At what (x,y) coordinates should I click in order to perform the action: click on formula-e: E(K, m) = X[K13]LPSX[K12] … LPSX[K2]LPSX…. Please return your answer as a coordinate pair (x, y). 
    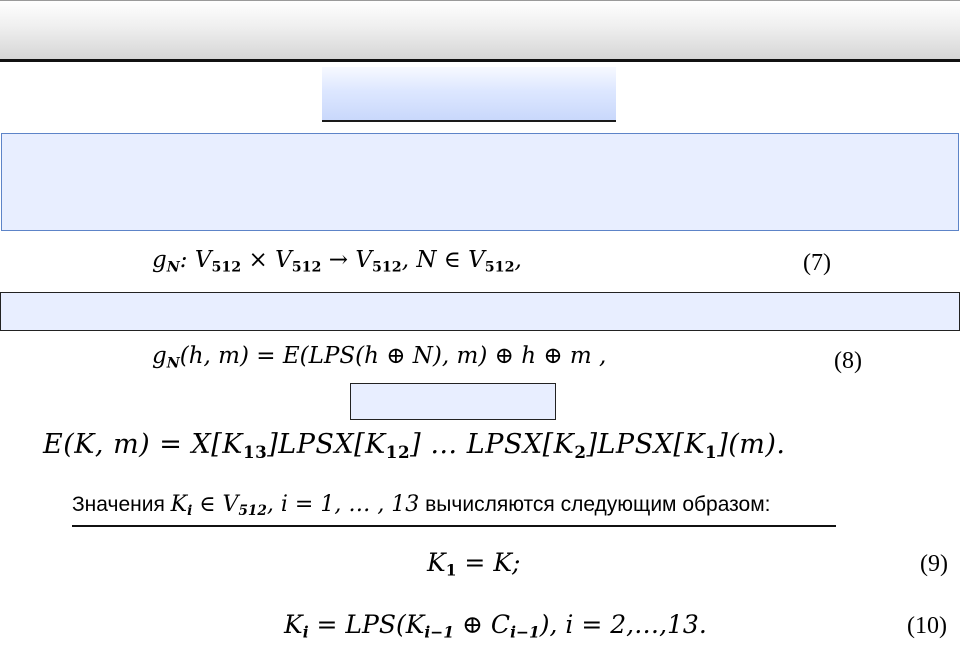
    Looking at the image, I should click on (414, 446).